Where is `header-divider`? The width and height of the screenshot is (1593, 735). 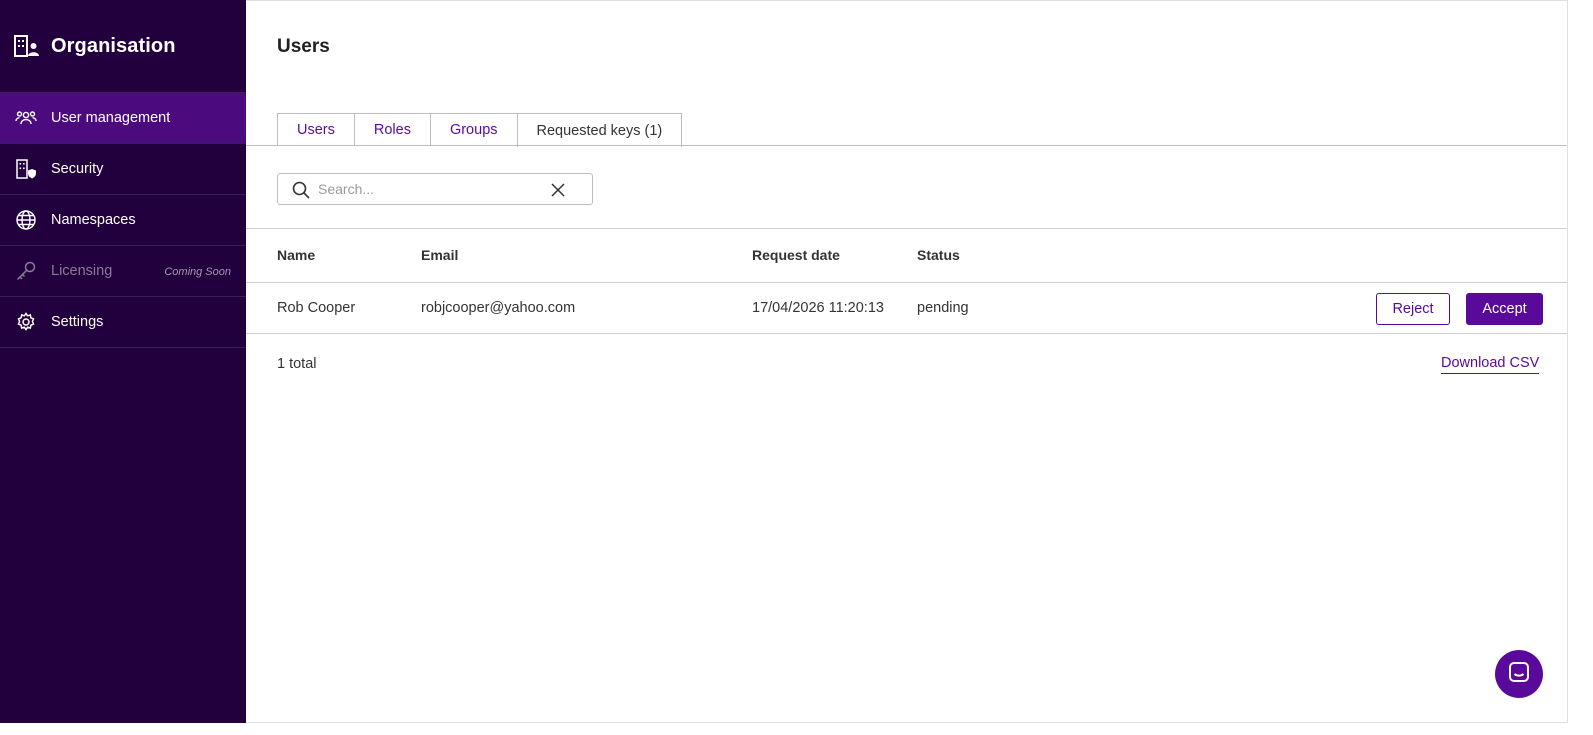 header-divider is located at coordinates (906, 282).